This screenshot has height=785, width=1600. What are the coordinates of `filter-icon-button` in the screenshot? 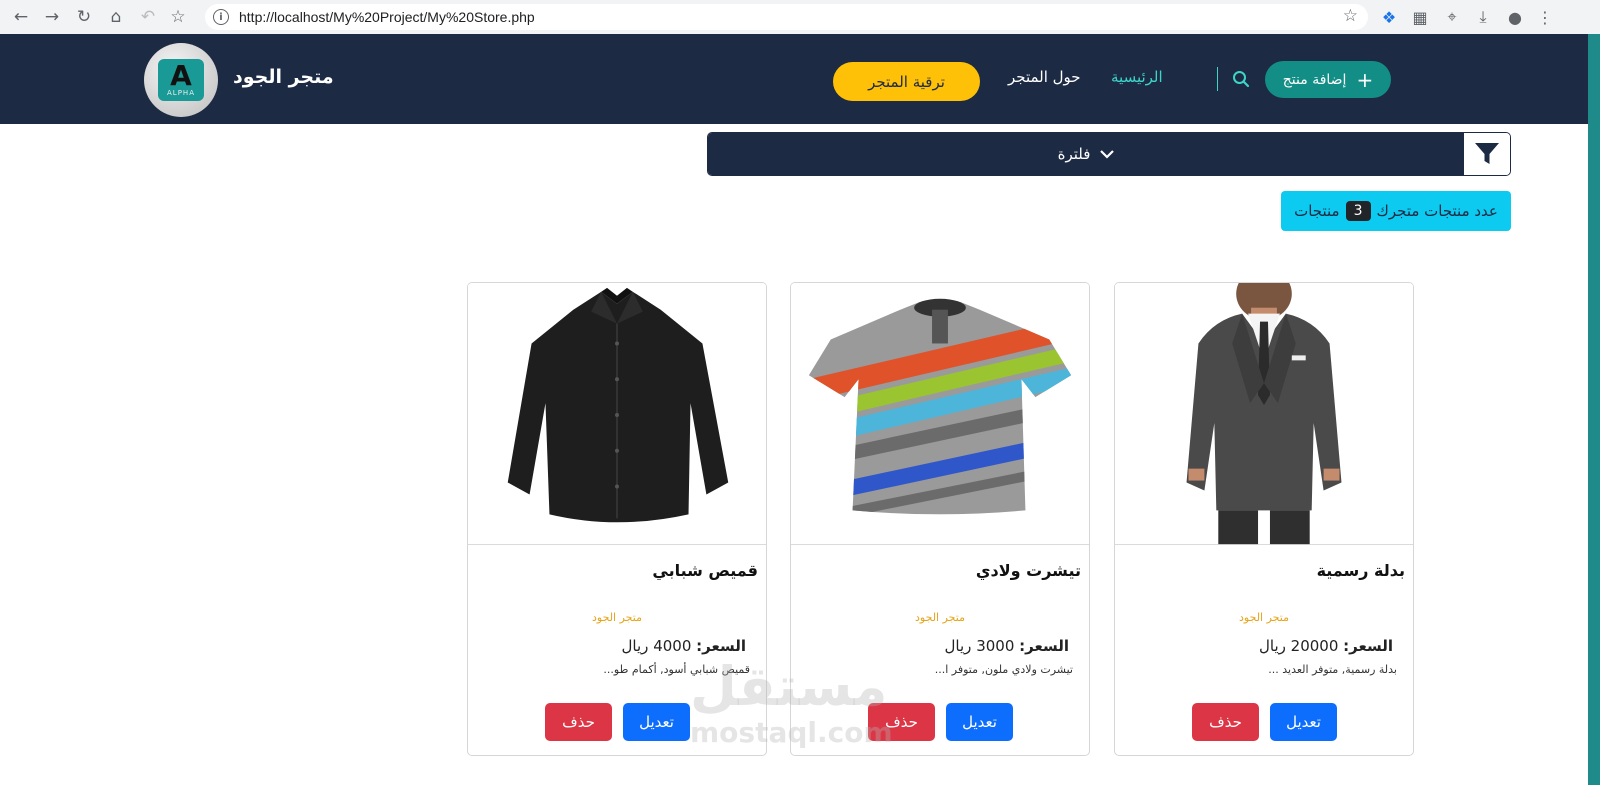 It's located at (1487, 154).